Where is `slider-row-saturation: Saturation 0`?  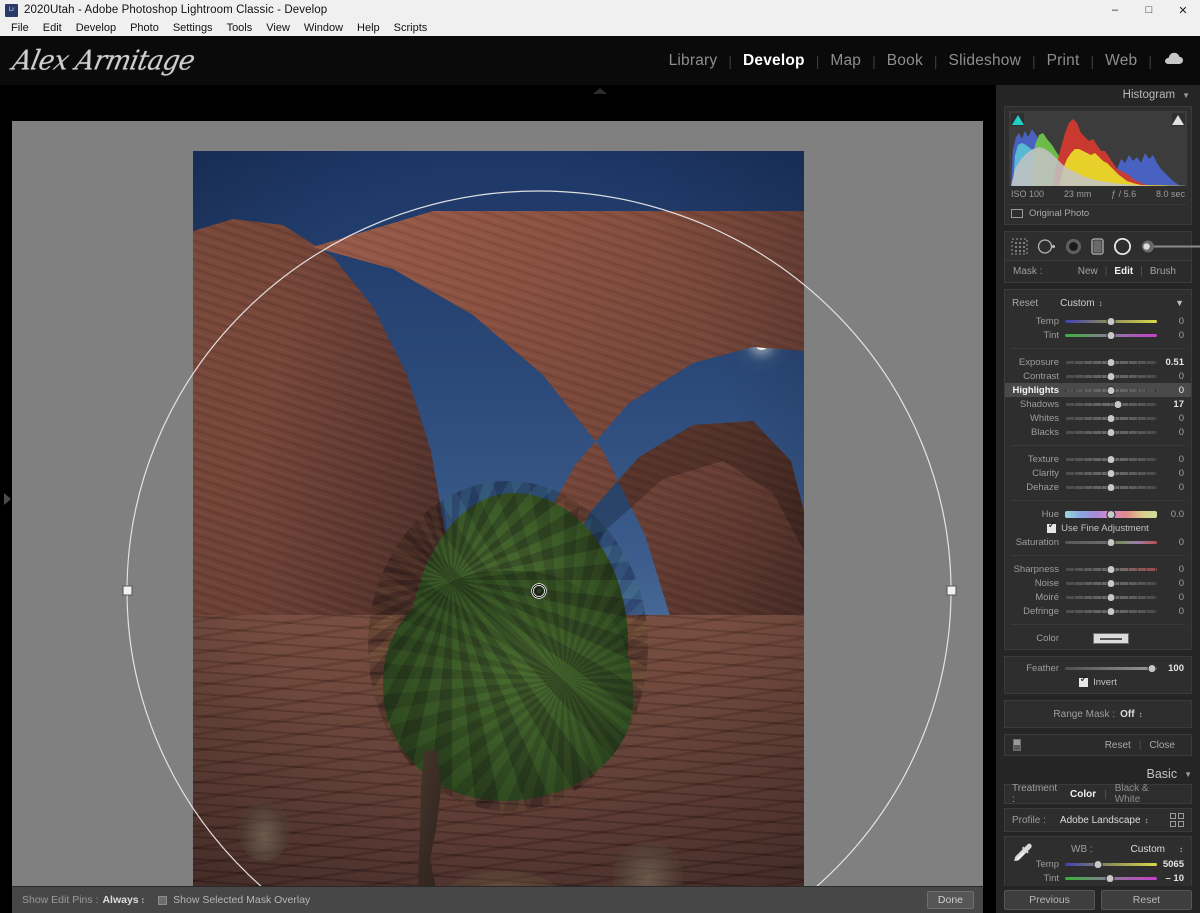 slider-row-saturation: Saturation 0 is located at coordinates (1098, 542).